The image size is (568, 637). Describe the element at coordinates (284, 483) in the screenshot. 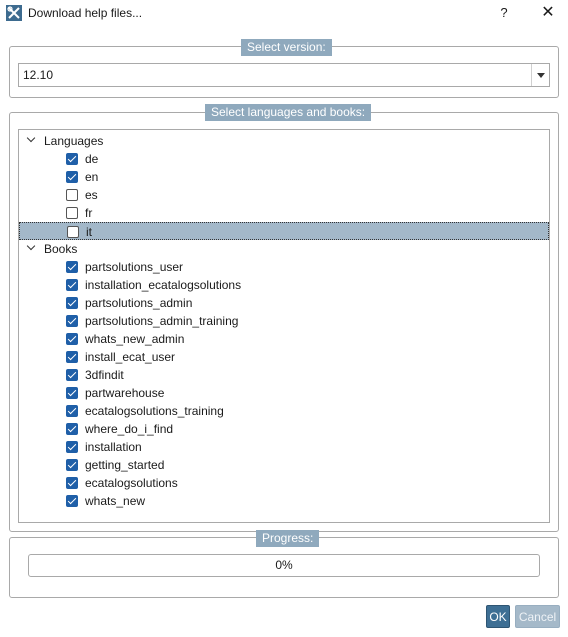

I see `tree-item: ecatalogsolutions` at that location.